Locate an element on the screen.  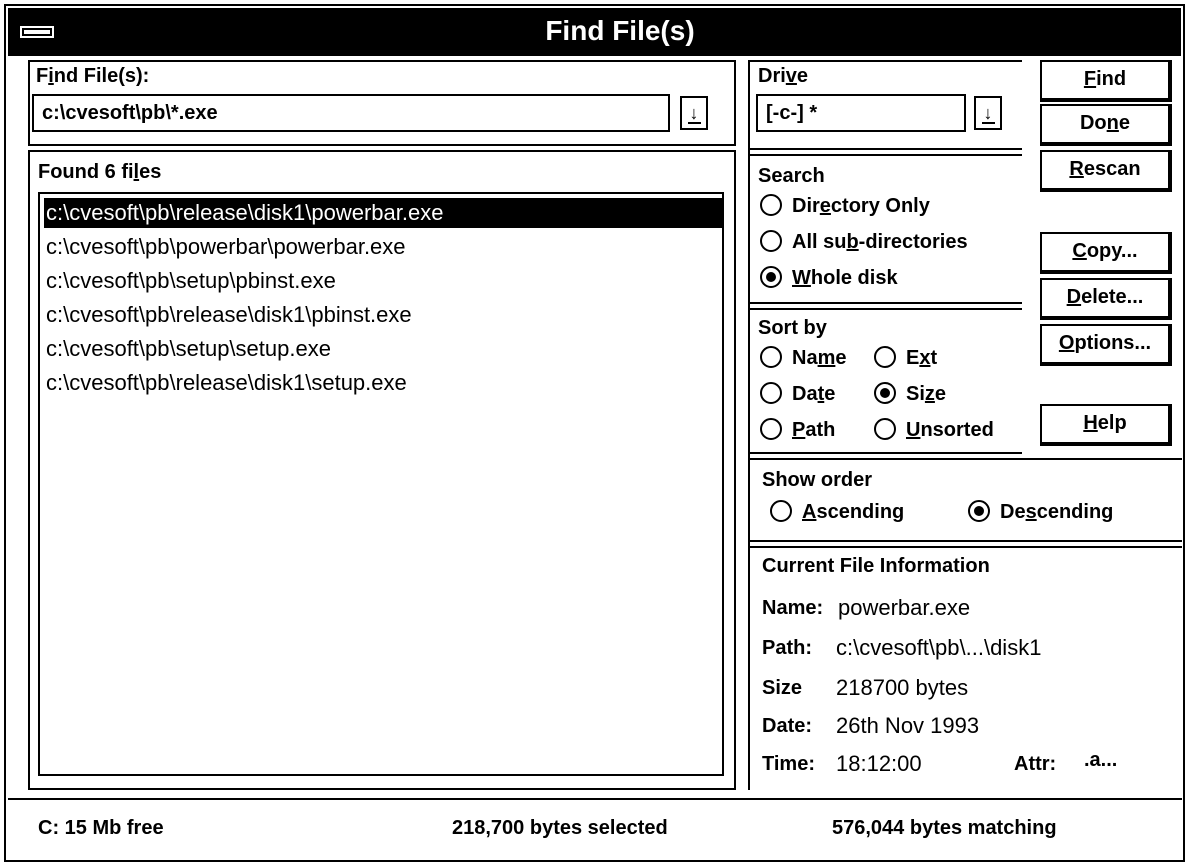
search-all-subdirectories-label: All sub-directories is located at coordinates (880, 242).